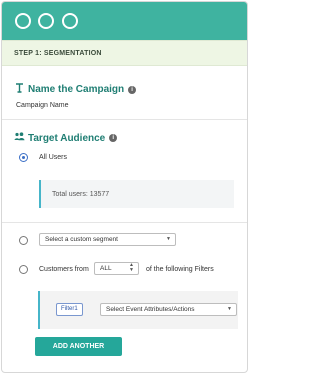 This screenshot has height=375, width=320. Describe the element at coordinates (19, 89) in the screenshot. I see `text-cursor-icon` at that location.